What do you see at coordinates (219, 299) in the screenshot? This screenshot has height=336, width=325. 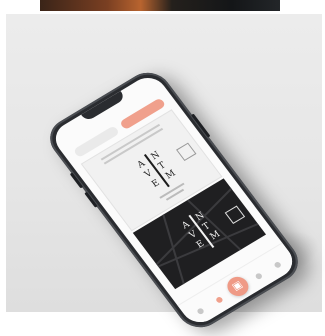 I see `tickets-icon` at bounding box center [219, 299].